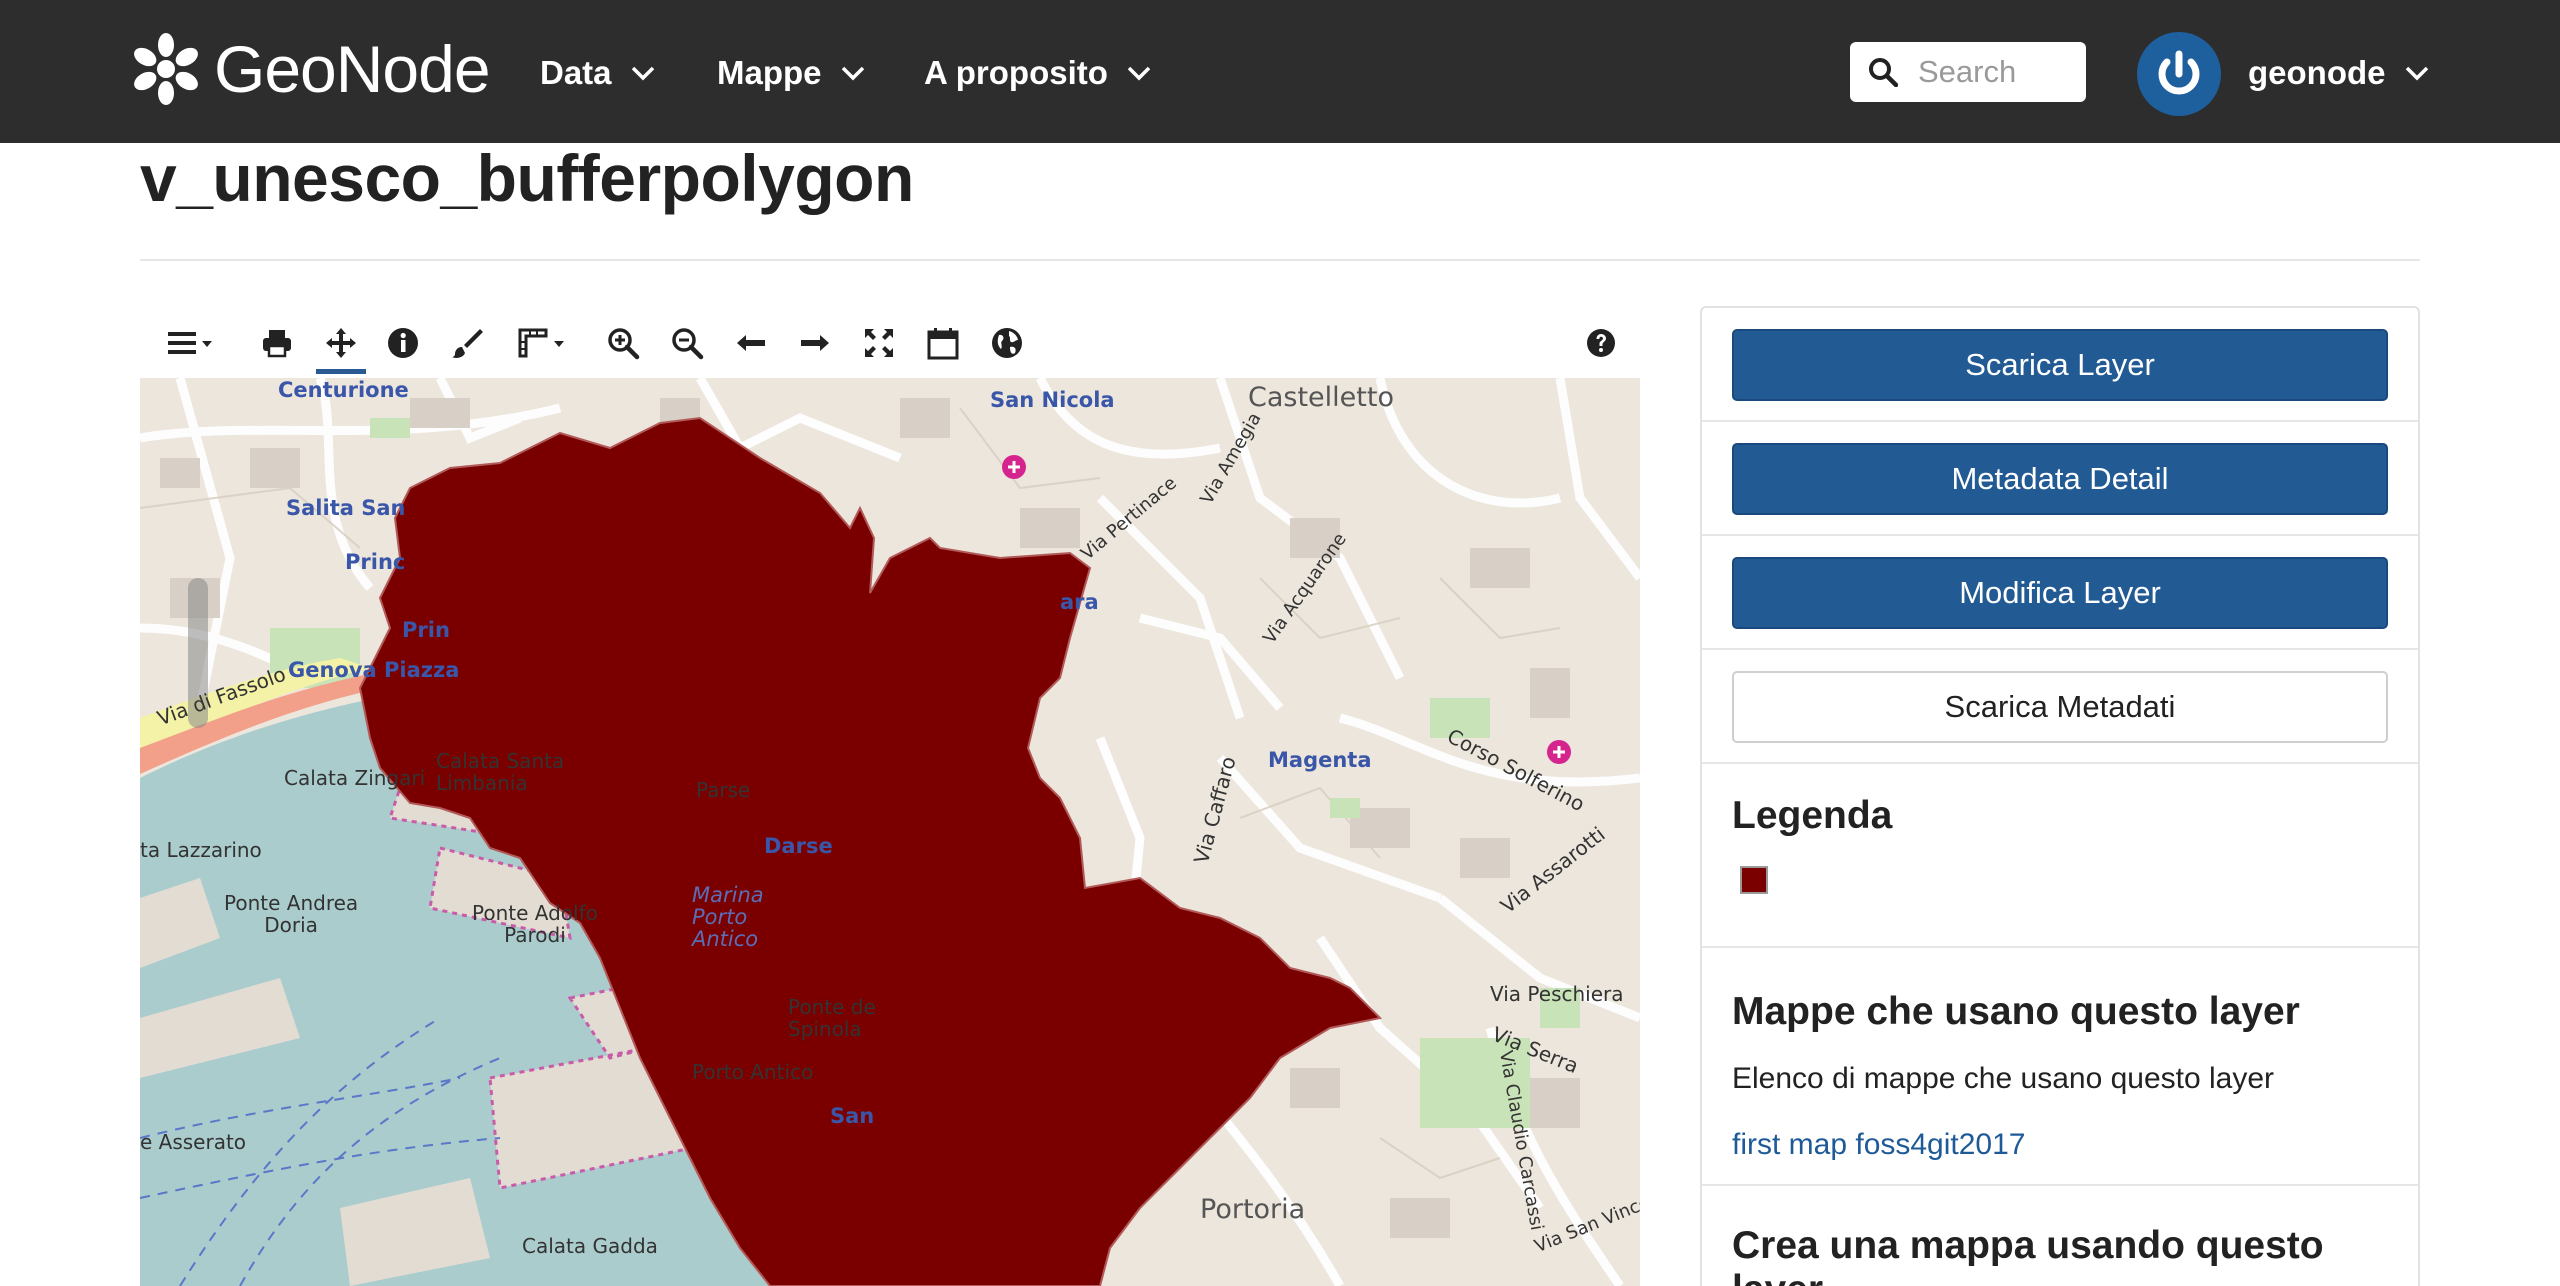  Describe the element at coordinates (590, 1246) in the screenshot. I see `map-label: Calata Gadda` at that location.